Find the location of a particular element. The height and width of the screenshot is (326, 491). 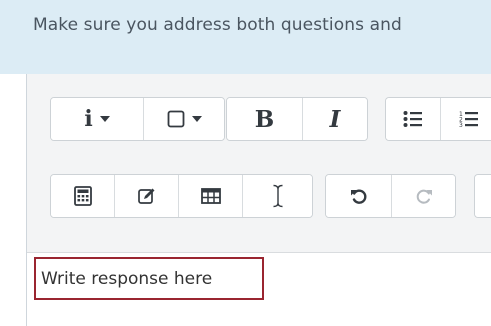

unordered-list-button is located at coordinates (414, 119).